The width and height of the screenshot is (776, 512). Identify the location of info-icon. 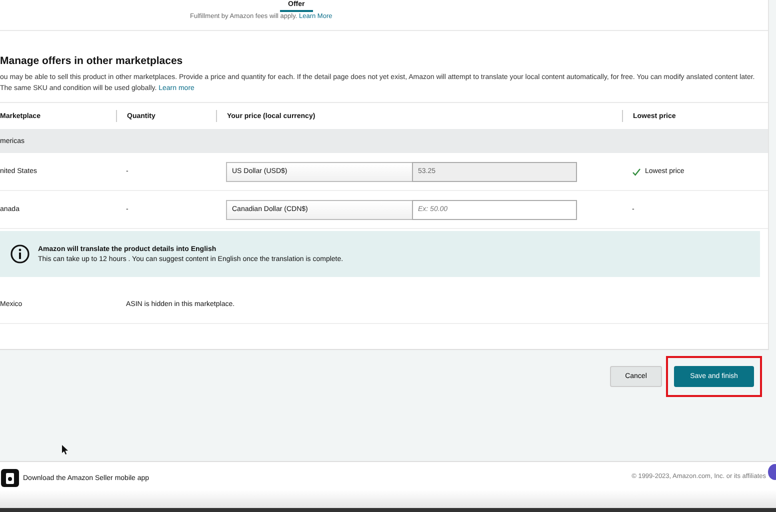
(20, 254).